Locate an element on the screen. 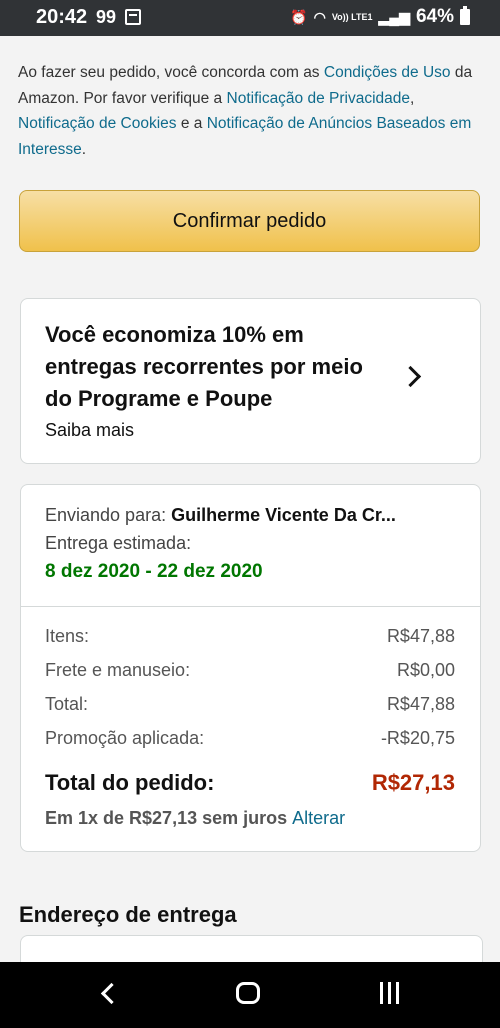  address-card is located at coordinates (251, 948).